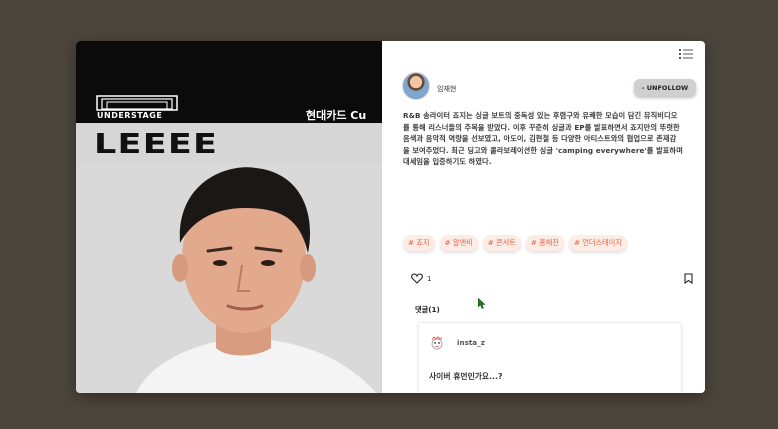  I want to click on unfollow-button: - UNFOLLOW, so click(665, 87).